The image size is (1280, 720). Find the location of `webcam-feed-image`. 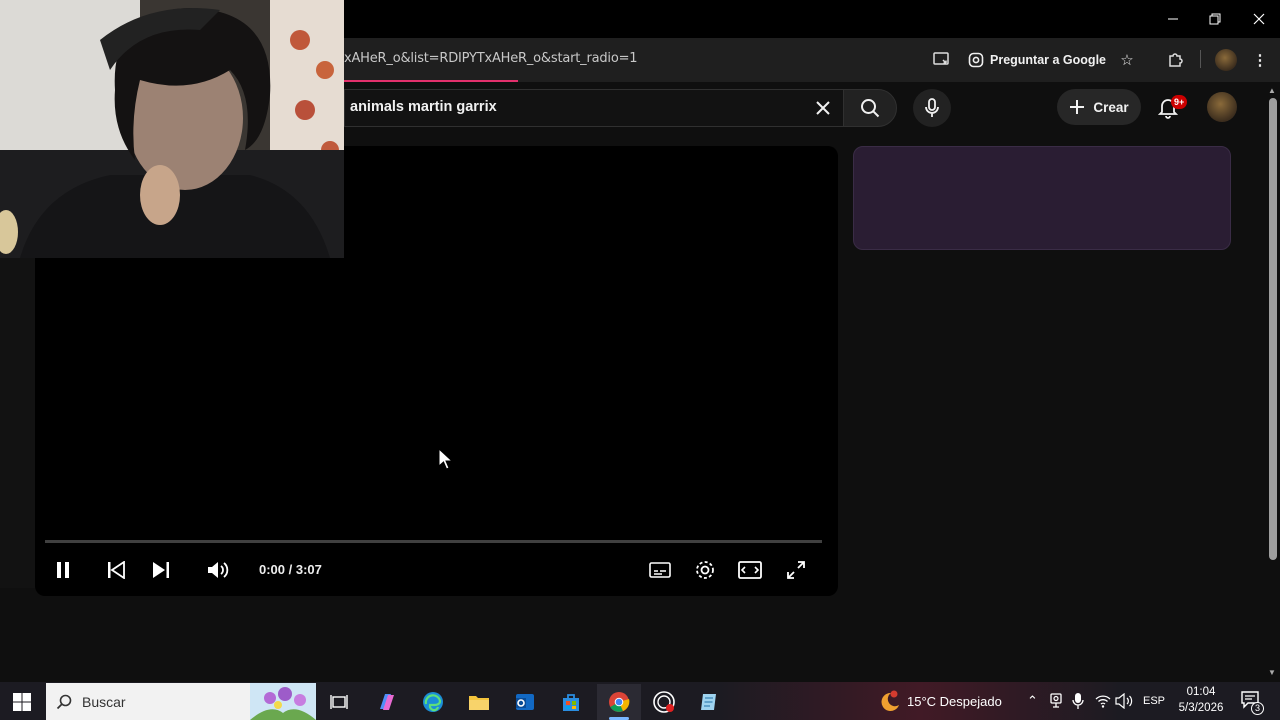

webcam-feed-image is located at coordinates (172, 129).